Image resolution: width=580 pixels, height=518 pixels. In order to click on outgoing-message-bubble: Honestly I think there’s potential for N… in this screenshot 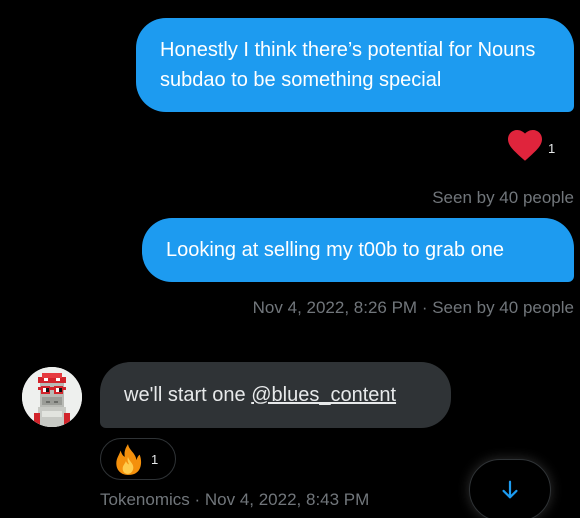, I will do `click(355, 65)`.